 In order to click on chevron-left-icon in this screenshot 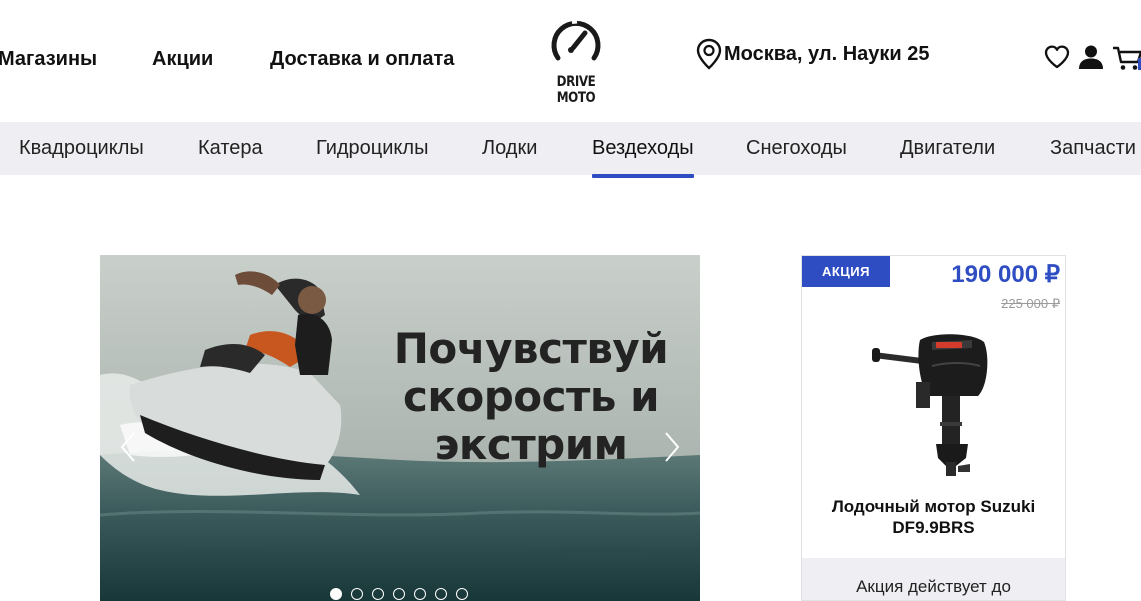, I will do `click(127, 447)`.